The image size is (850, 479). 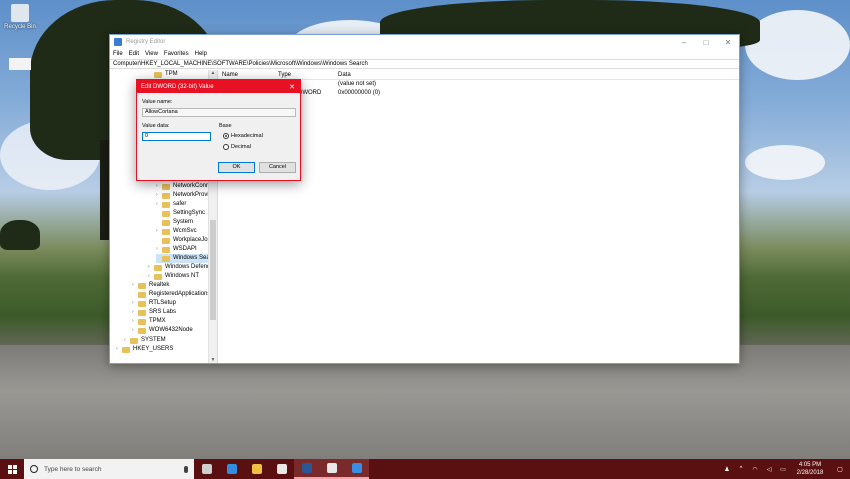 I want to click on value-name-field: AllowCortana, so click(x=219, y=112).